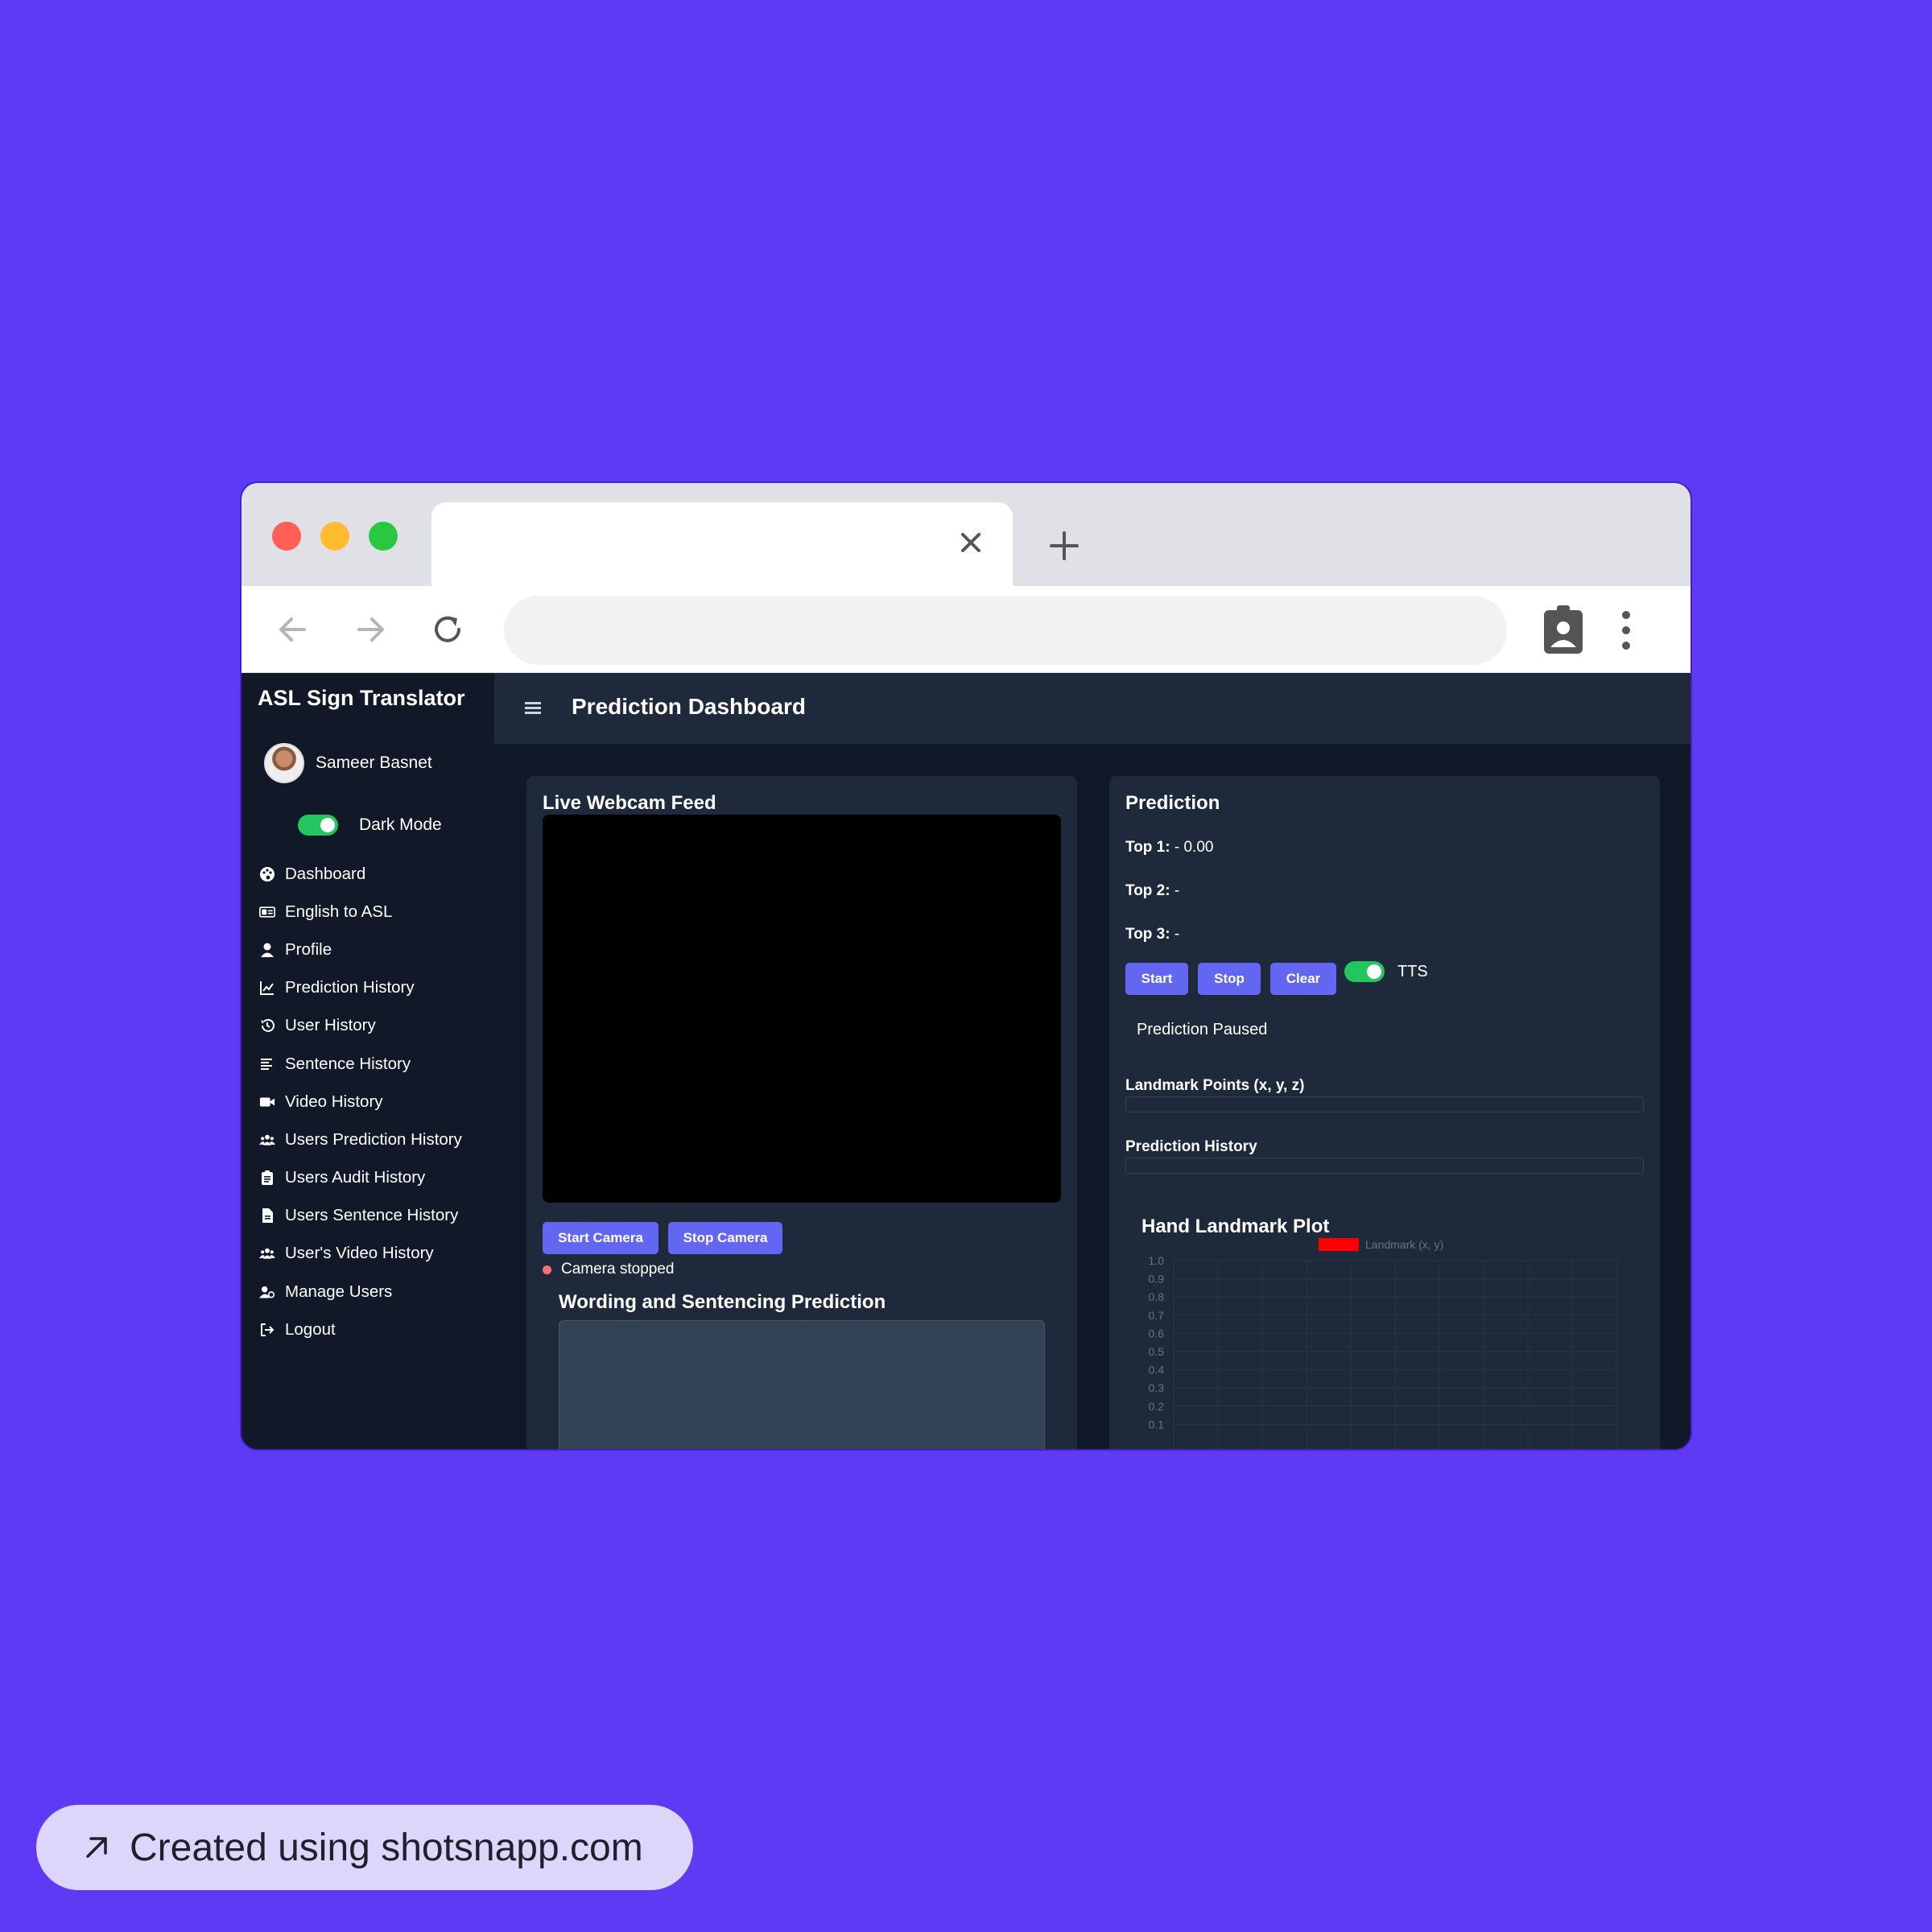 This screenshot has width=1932, height=1932. Describe the element at coordinates (372, 1215) in the screenshot. I see `sidebar-item-label: Users Sentence History` at that location.